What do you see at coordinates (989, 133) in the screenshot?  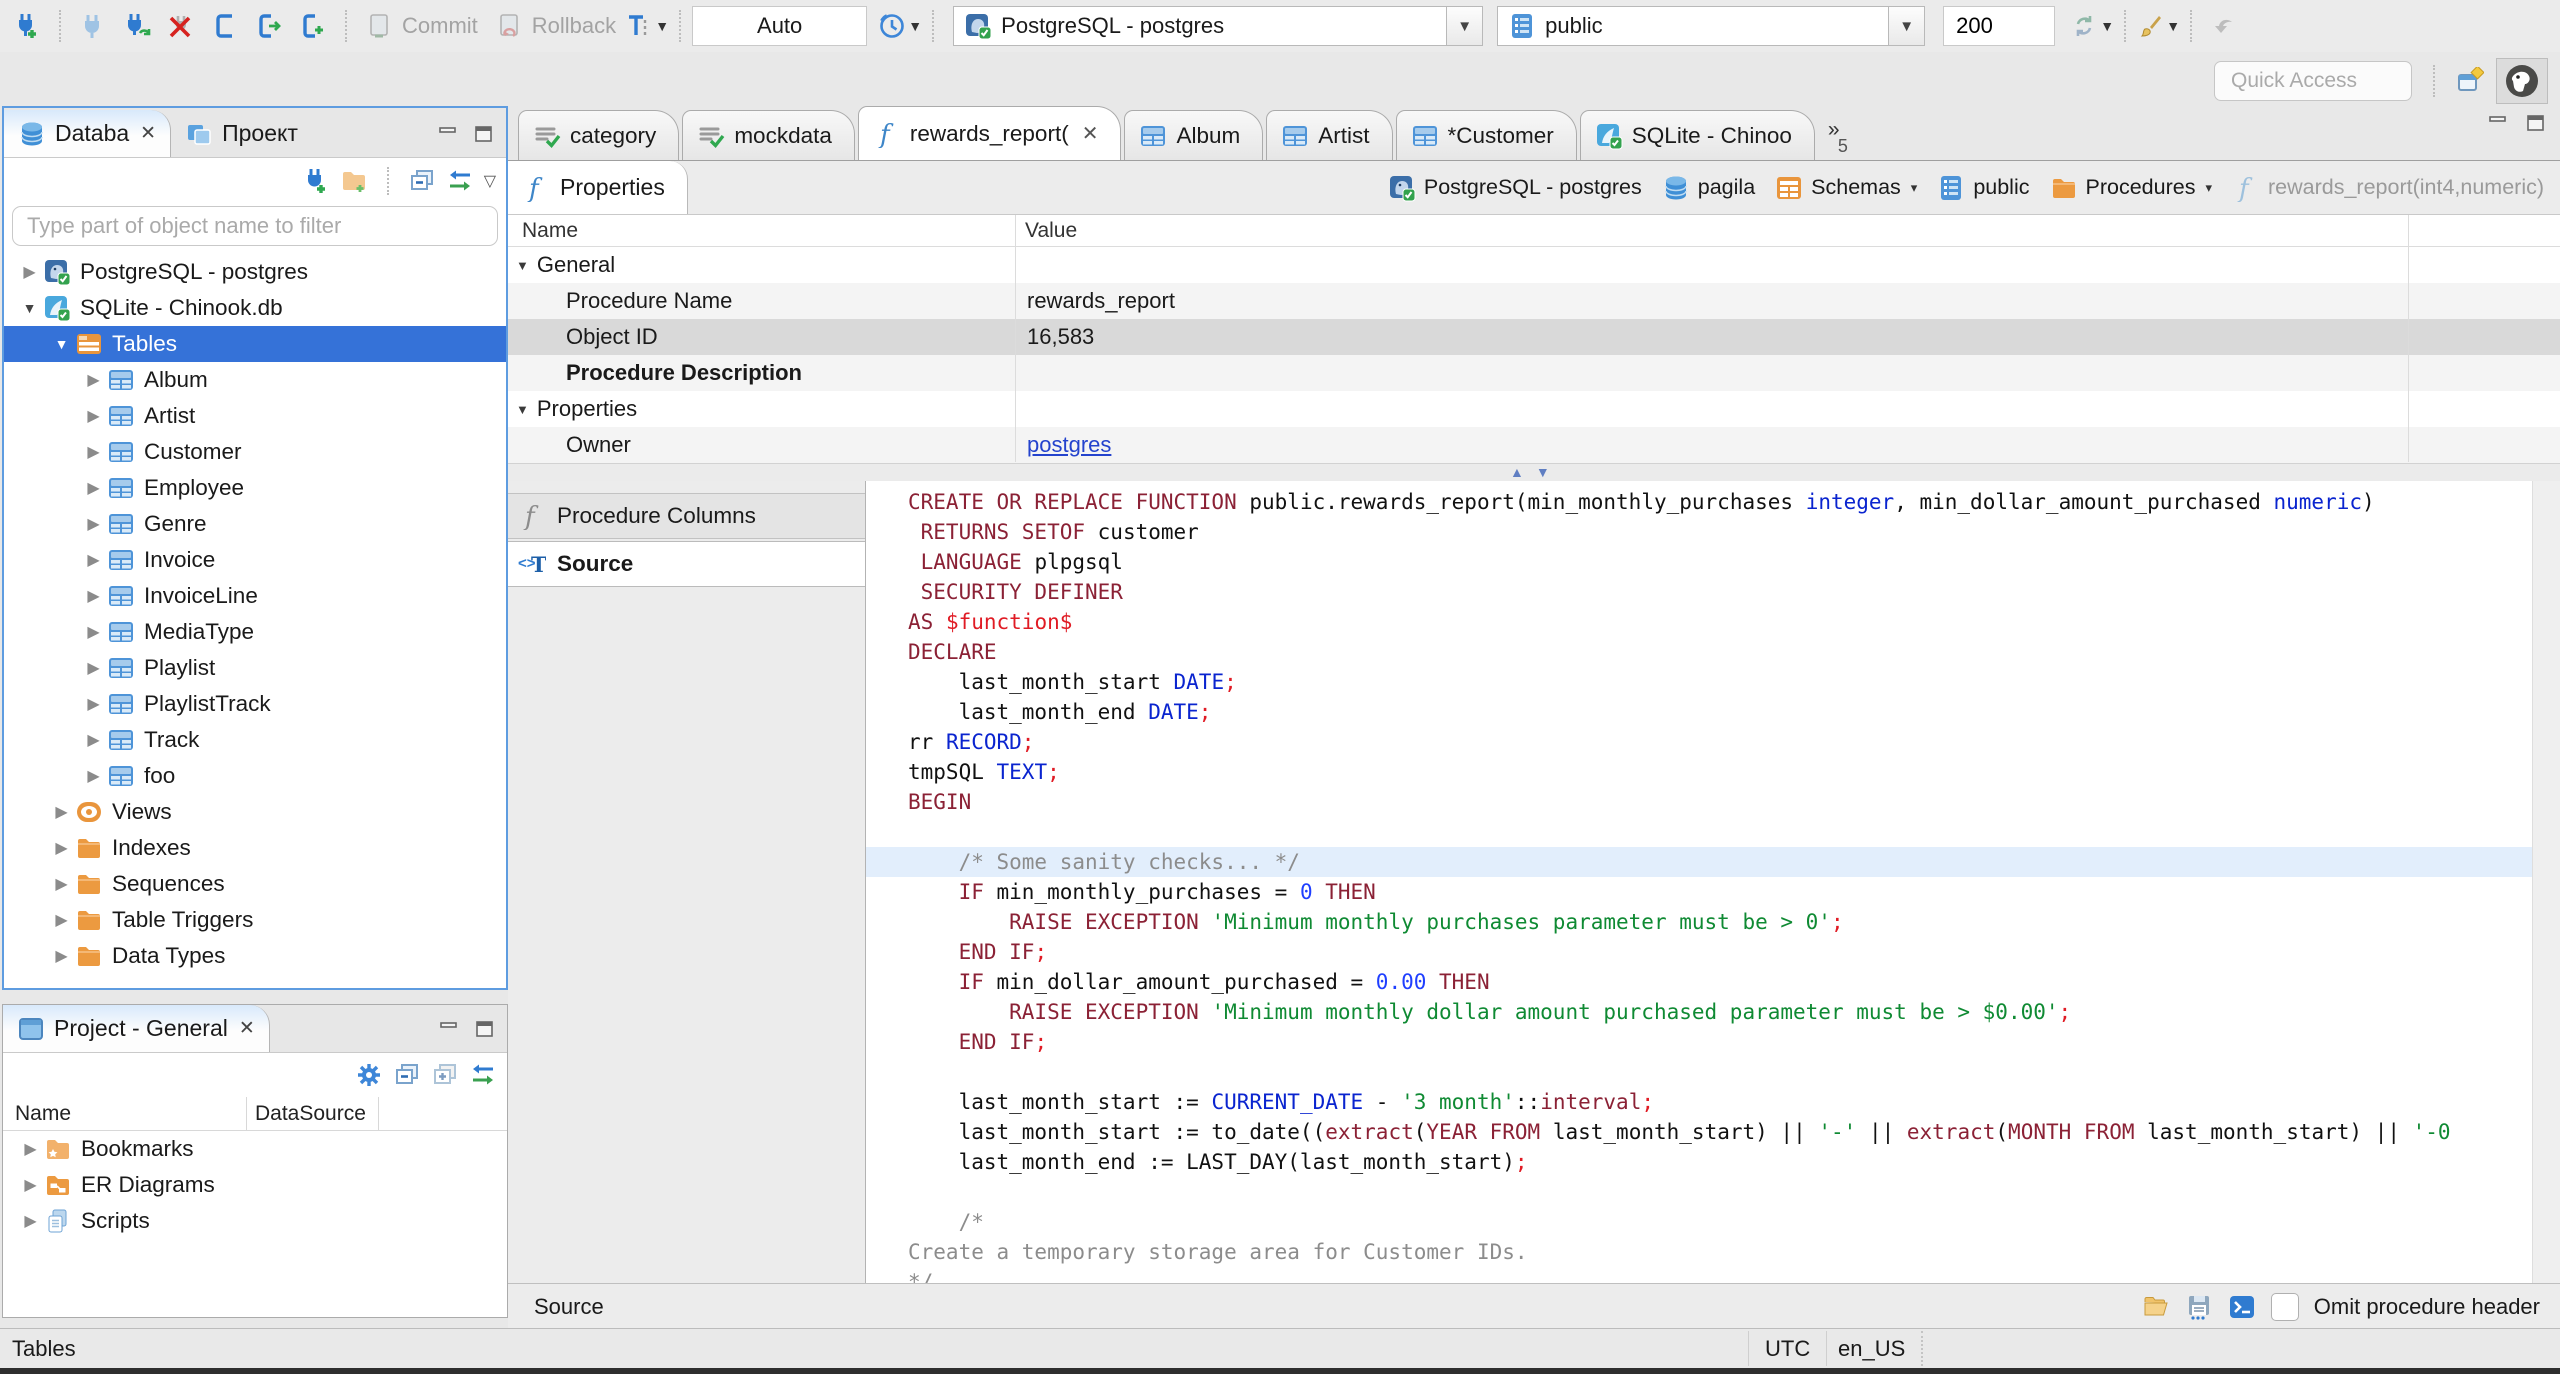 I see `editor-tab-rewards-report: f rewards_report(✕` at bounding box center [989, 133].